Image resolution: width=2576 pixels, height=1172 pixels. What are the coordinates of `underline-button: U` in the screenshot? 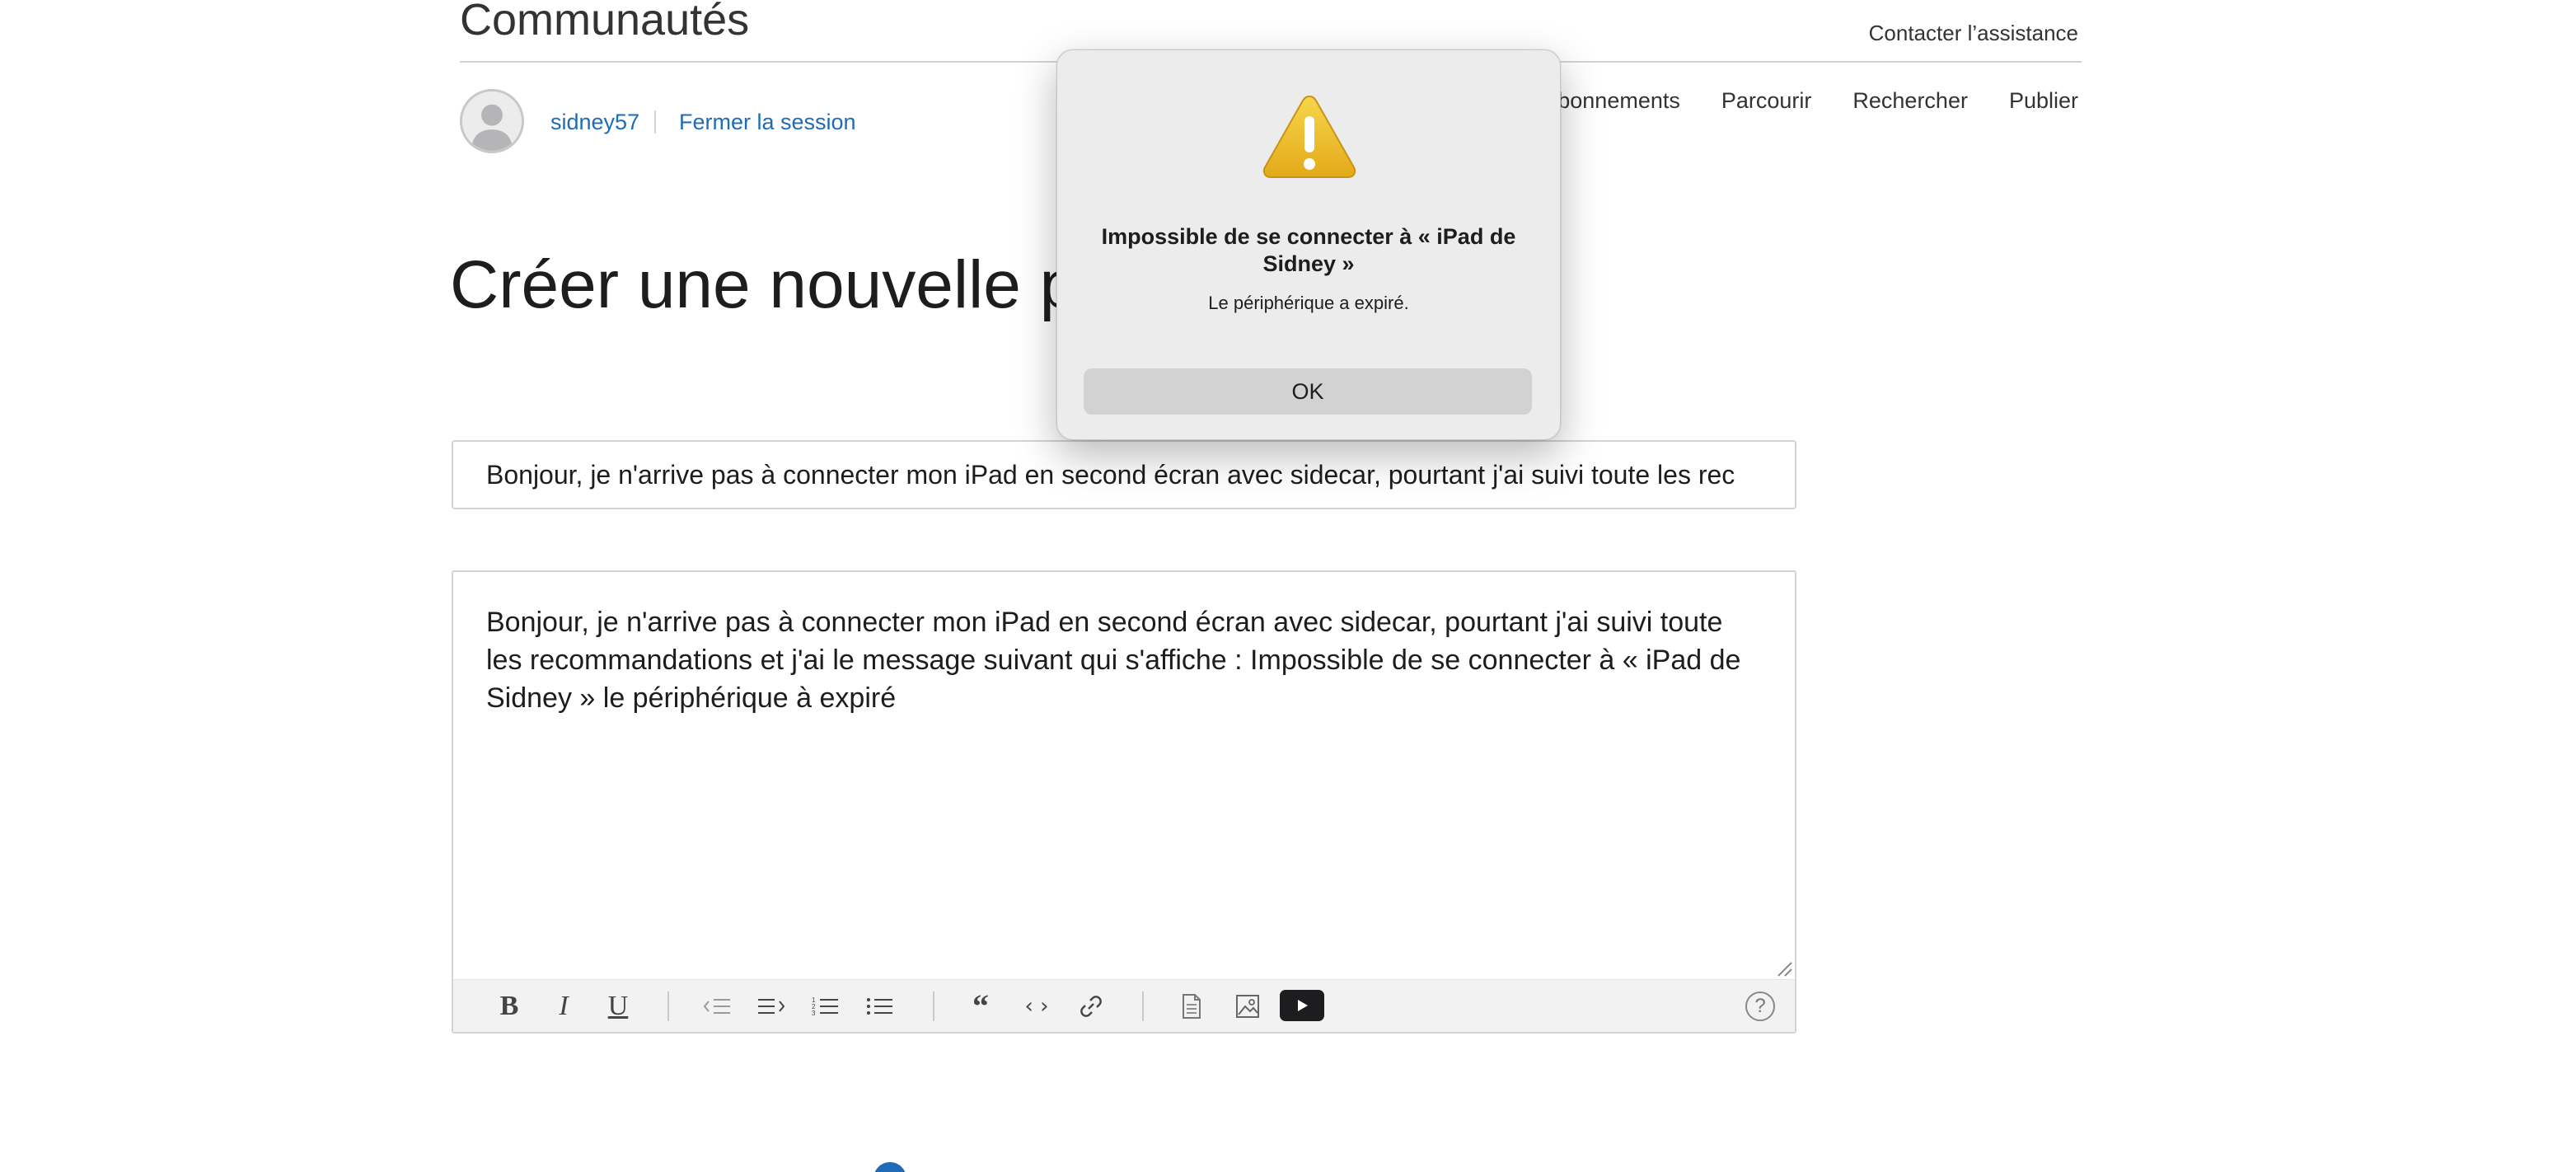 It's located at (618, 1006).